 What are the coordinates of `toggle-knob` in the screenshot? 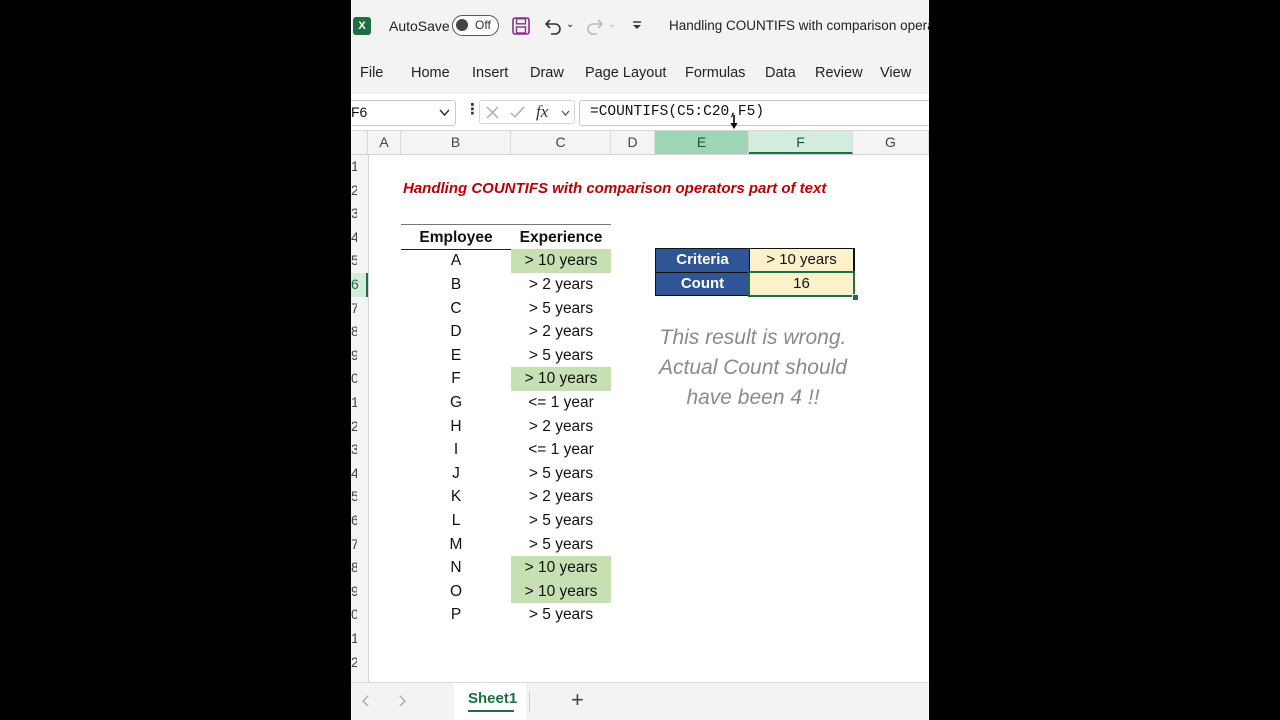 It's located at (462, 25).